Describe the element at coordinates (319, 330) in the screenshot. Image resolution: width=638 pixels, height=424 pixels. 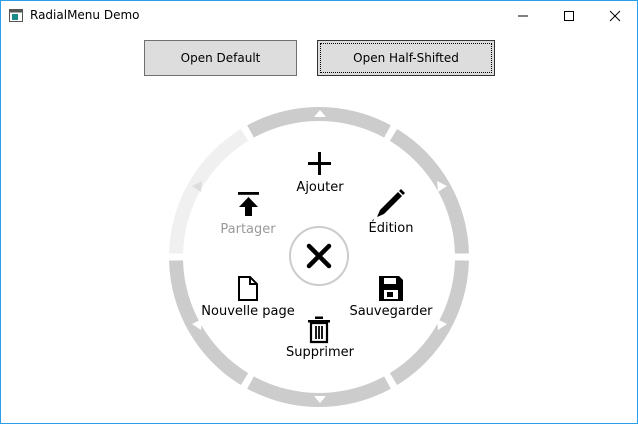
I see `trash-icon` at that location.